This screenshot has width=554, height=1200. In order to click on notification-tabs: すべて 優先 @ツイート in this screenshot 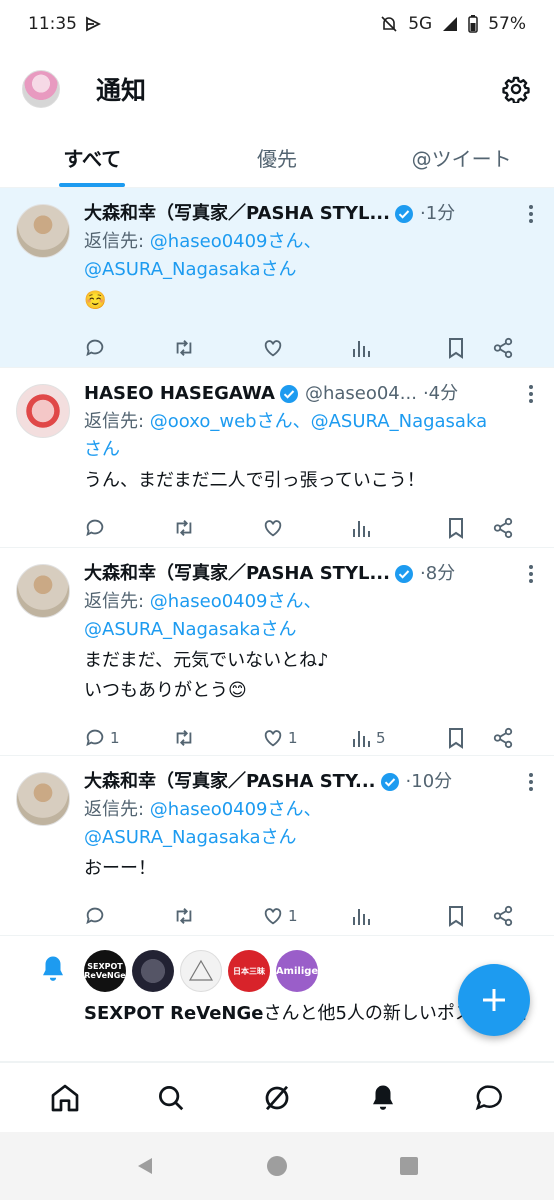, I will do `click(277, 158)`.